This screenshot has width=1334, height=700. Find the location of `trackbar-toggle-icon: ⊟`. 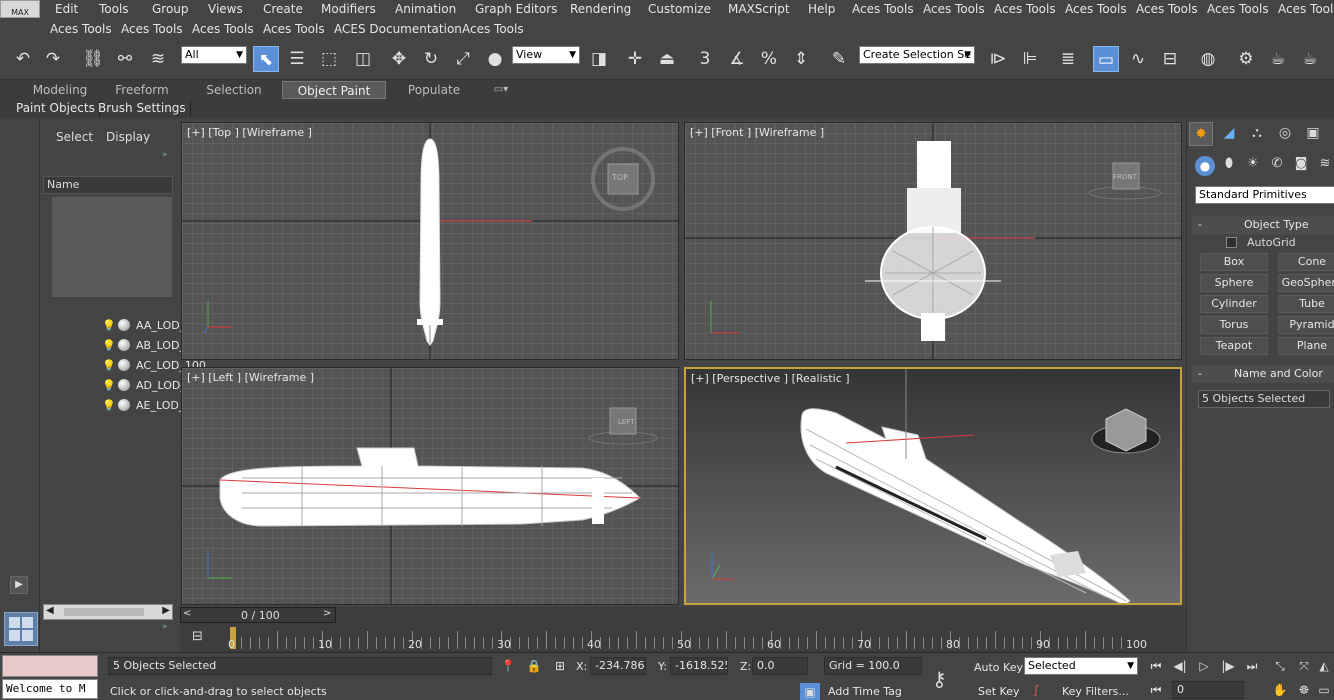

trackbar-toggle-icon: ⊟ is located at coordinates (197, 636).